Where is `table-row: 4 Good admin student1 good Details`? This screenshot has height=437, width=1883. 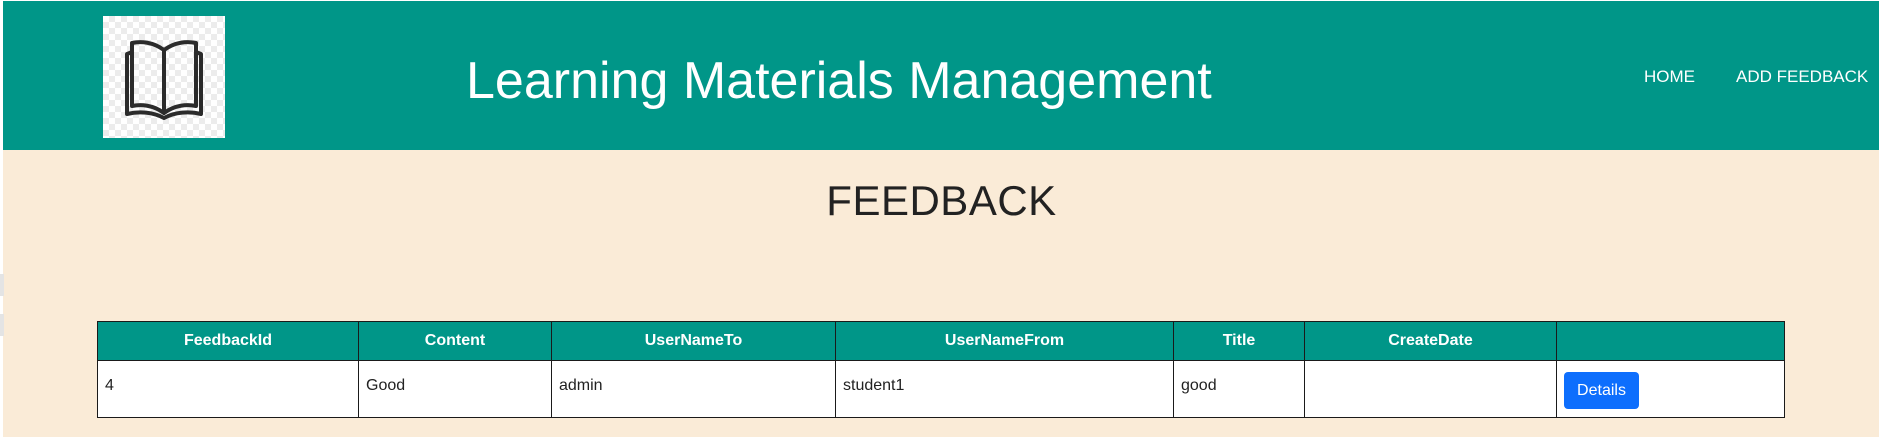 table-row: 4 Good admin student1 good Details is located at coordinates (941, 389).